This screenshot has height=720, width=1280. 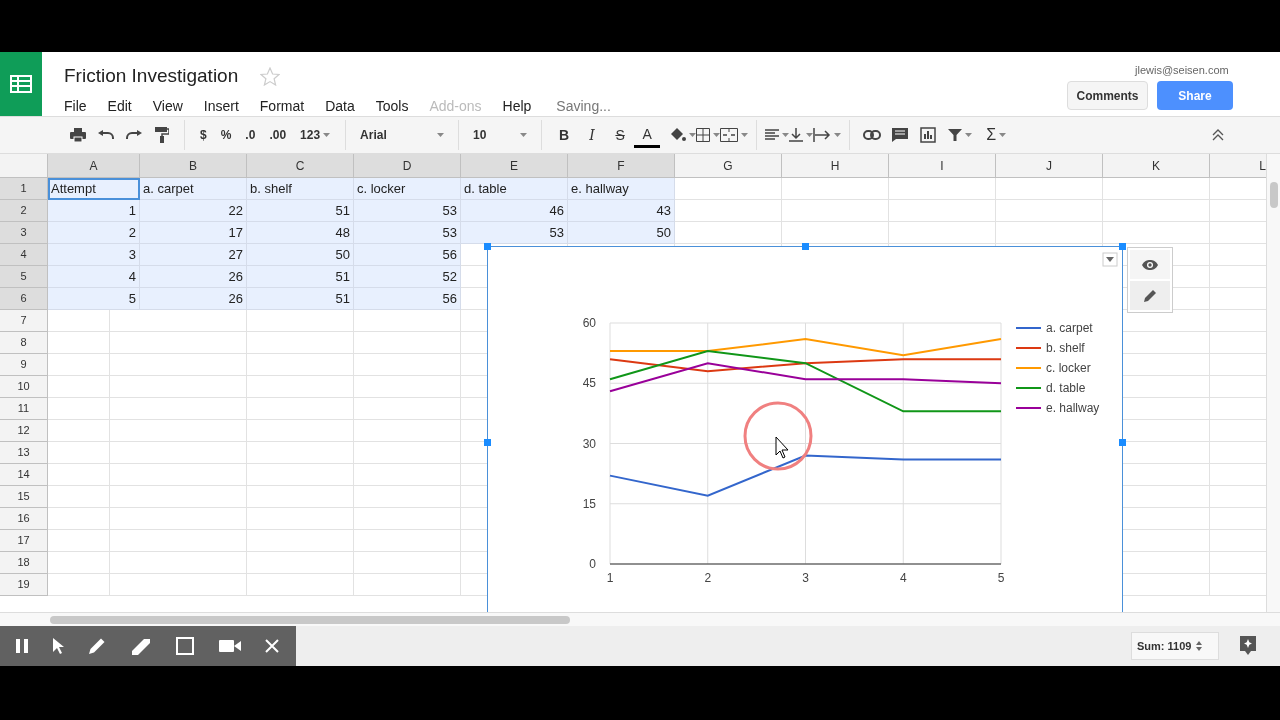 What do you see at coordinates (392, 106) in the screenshot?
I see `menu-item: Tools` at bounding box center [392, 106].